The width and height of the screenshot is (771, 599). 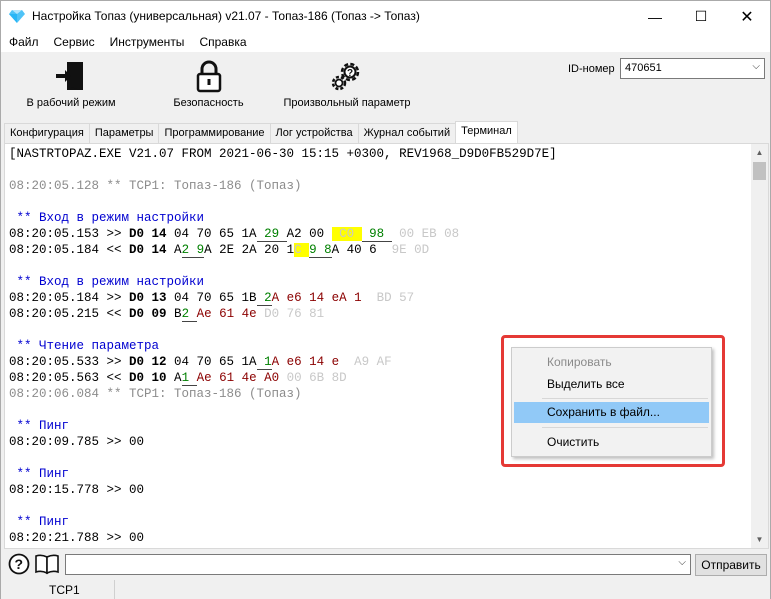 I want to click on tab-programming: Программирование, so click(x=214, y=133).